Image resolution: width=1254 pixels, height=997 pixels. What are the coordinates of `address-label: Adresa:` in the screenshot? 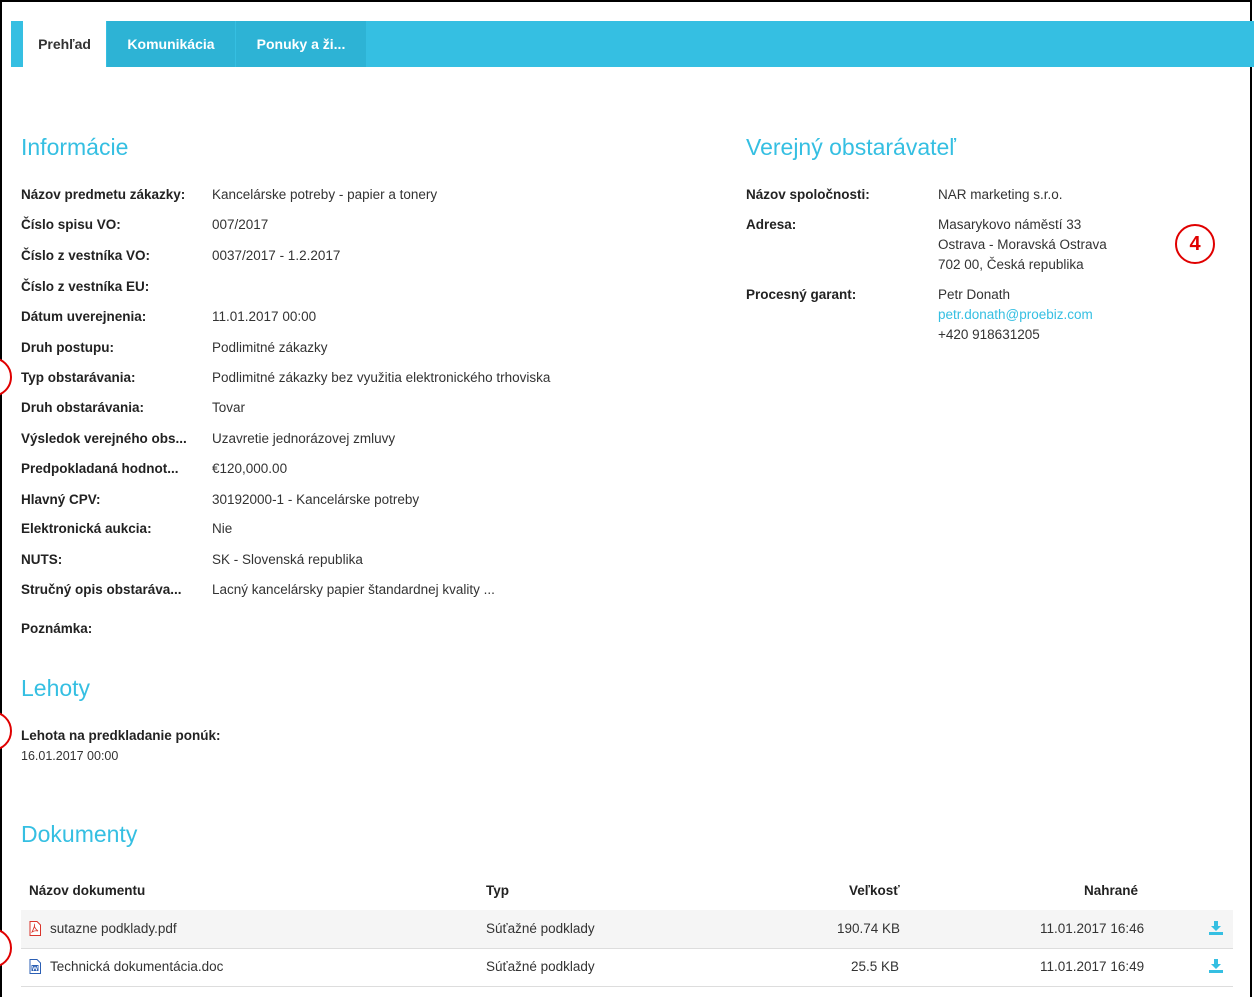 It's located at (771, 224).